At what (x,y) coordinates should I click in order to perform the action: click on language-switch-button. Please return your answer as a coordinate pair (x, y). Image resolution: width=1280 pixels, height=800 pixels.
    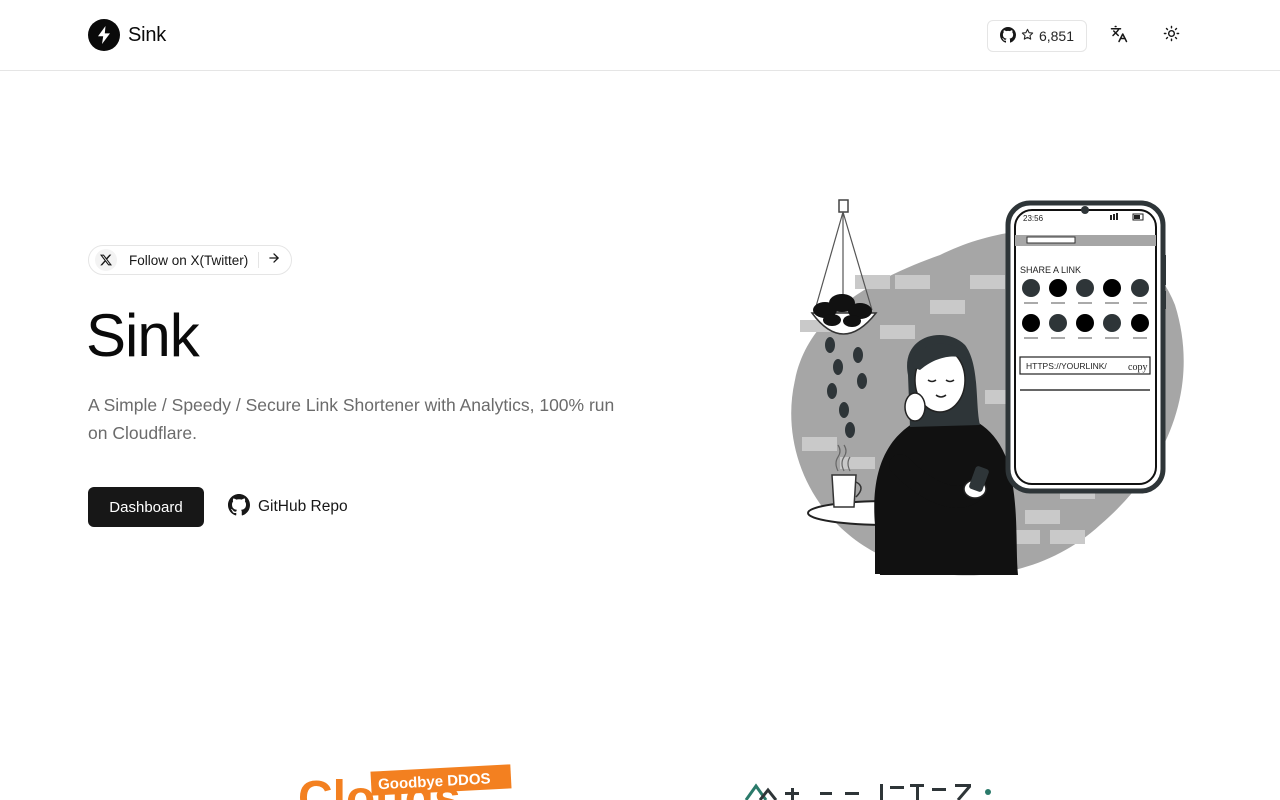
    Looking at the image, I should click on (1119, 36).